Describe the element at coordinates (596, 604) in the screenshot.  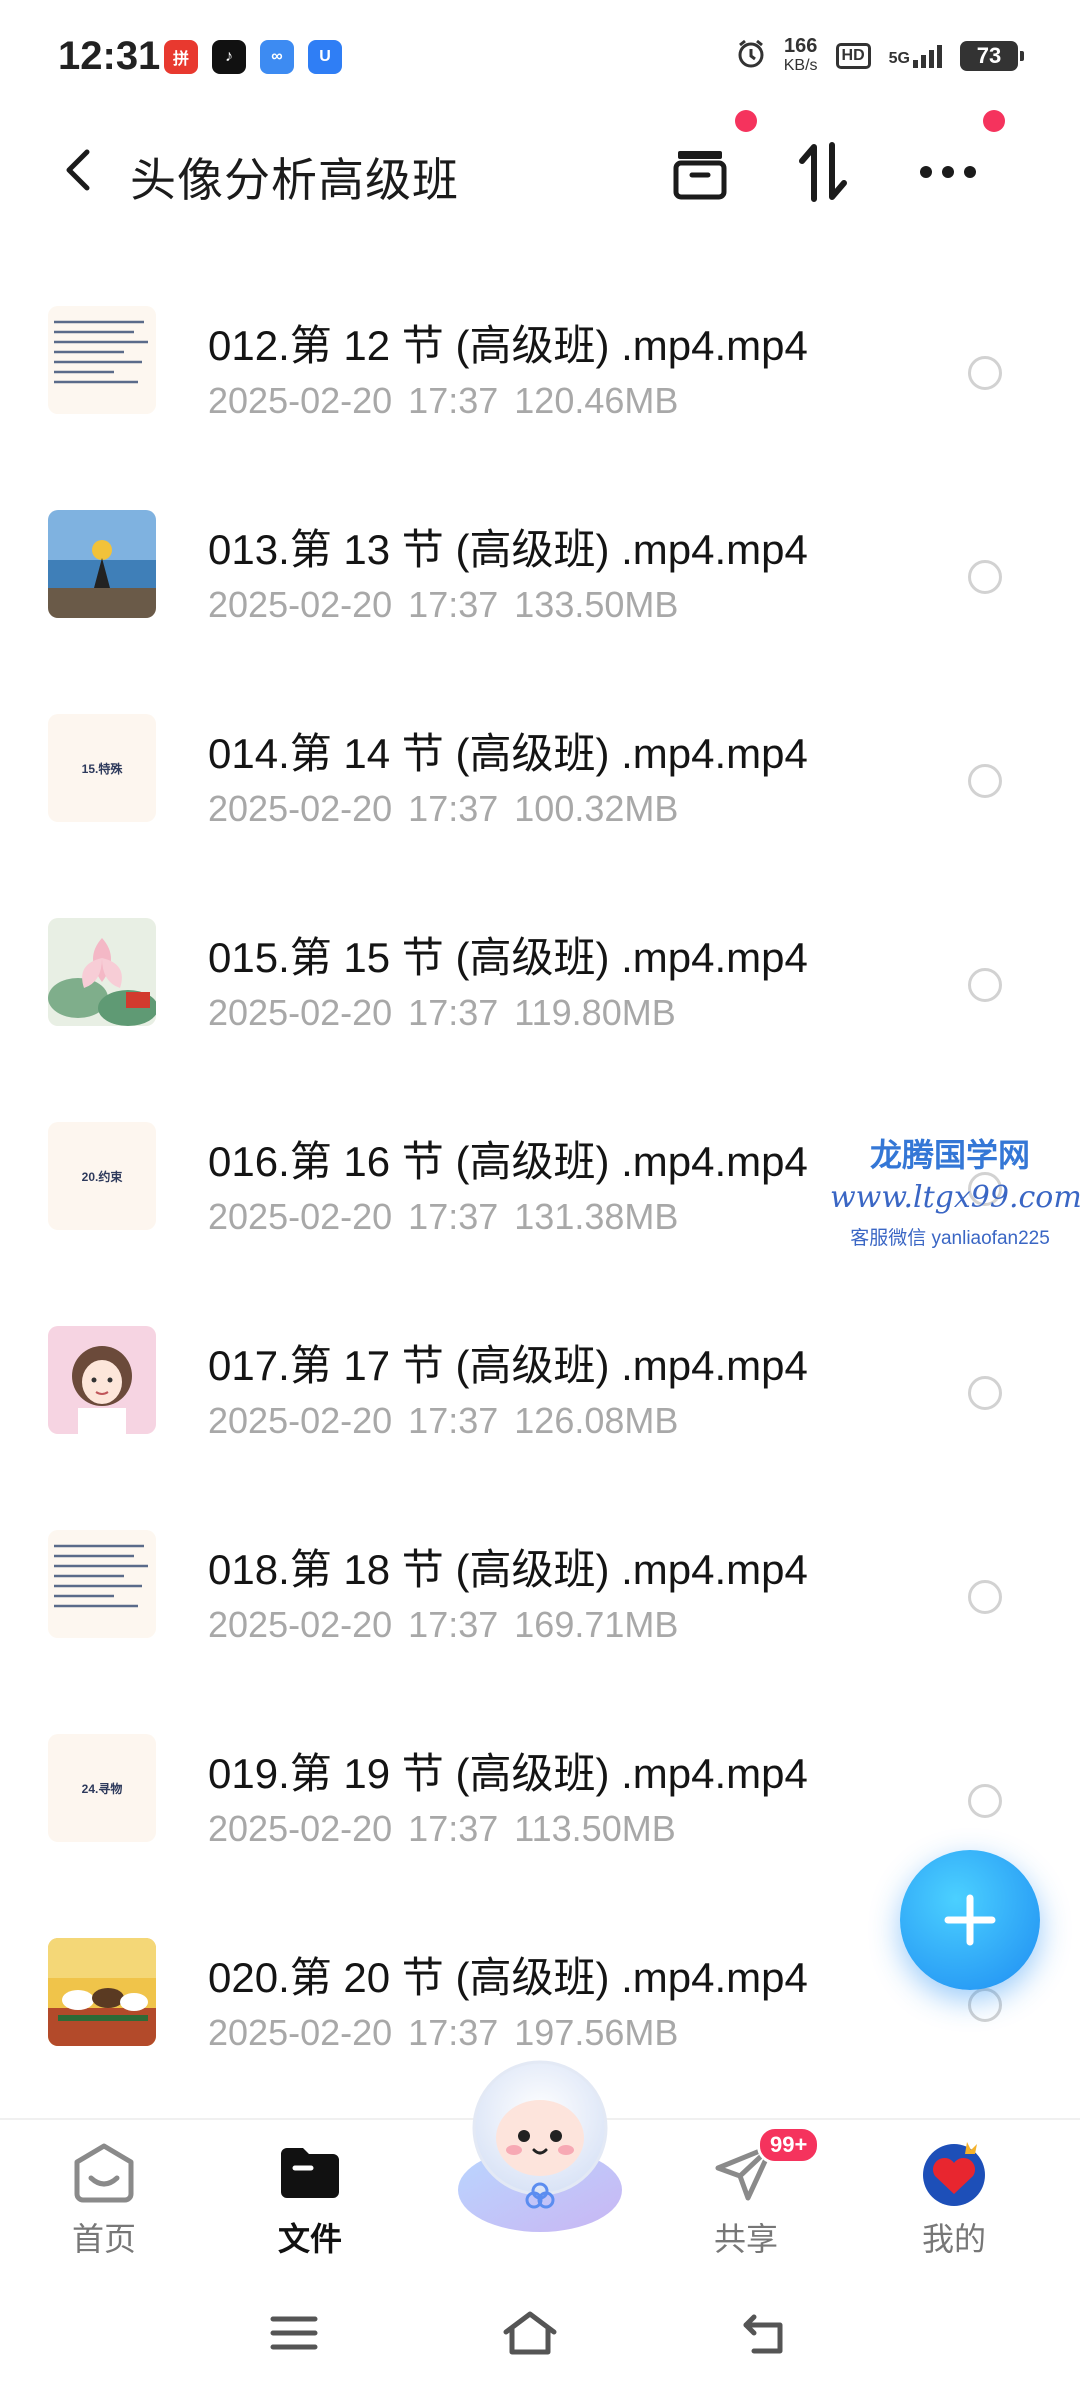
I see `file-size: 133.50MB` at that location.